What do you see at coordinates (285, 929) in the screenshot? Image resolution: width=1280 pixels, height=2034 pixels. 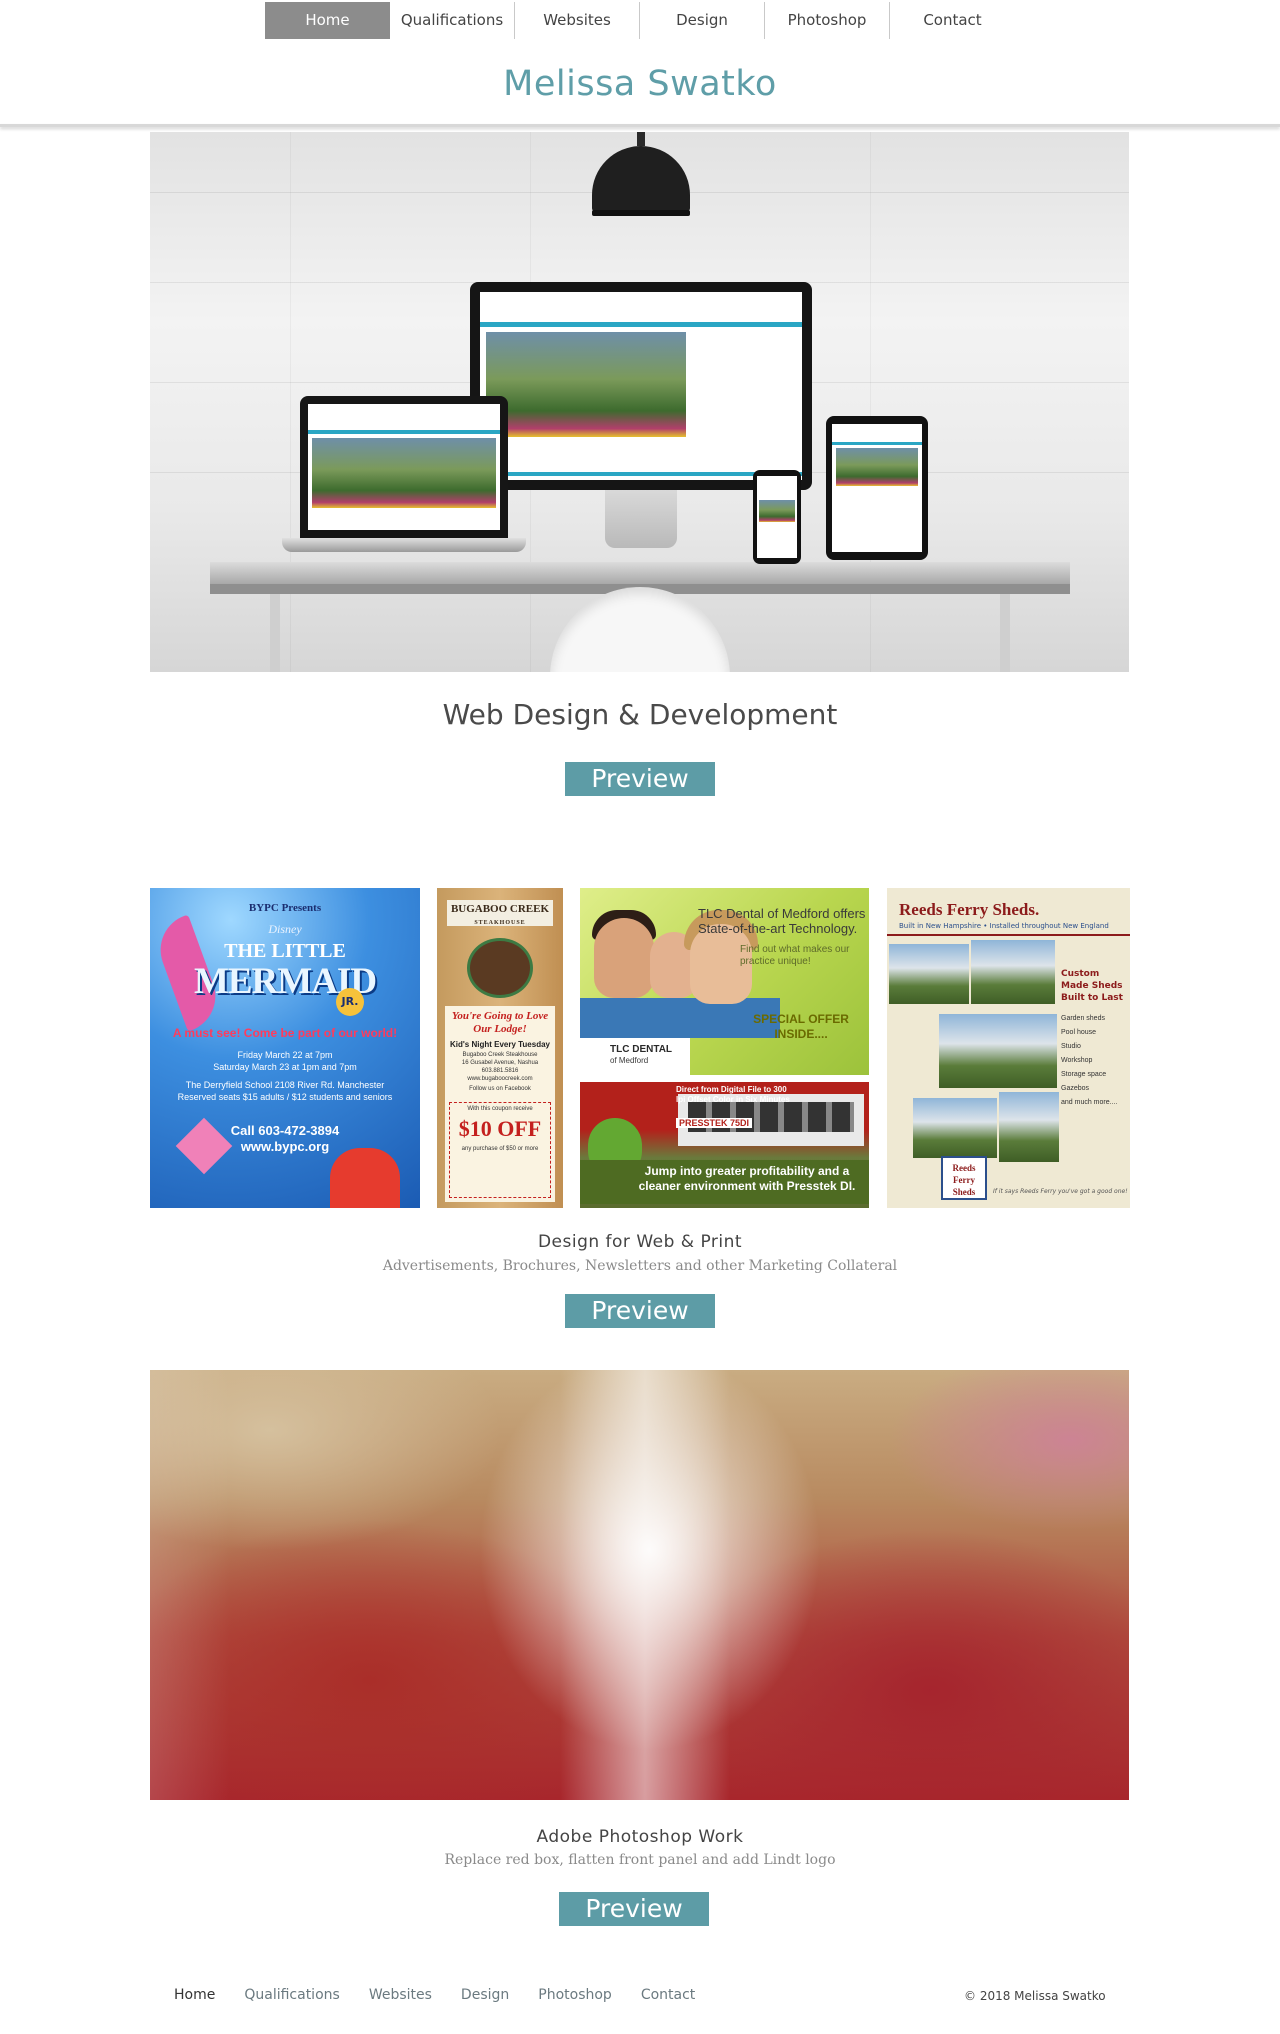 I see `mermaid-disney: Disney` at bounding box center [285, 929].